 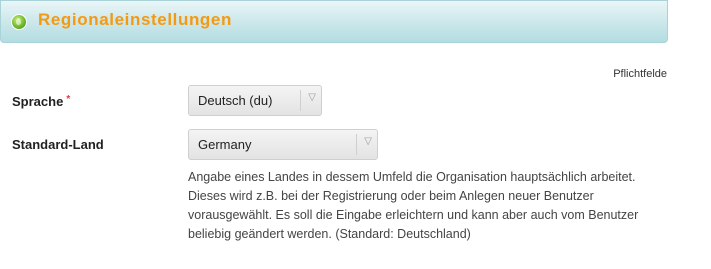 What do you see at coordinates (235, 100) in the screenshot?
I see `language-select-value: Deutsch (du)` at bounding box center [235, 100].